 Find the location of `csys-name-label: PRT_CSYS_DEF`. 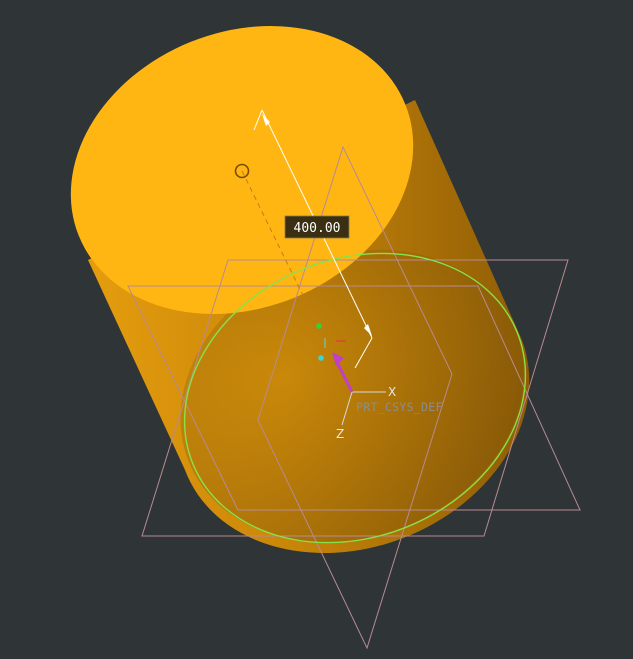

csys-name-label: PRT_CSYS_DEF is located at coordinates (399, 407).